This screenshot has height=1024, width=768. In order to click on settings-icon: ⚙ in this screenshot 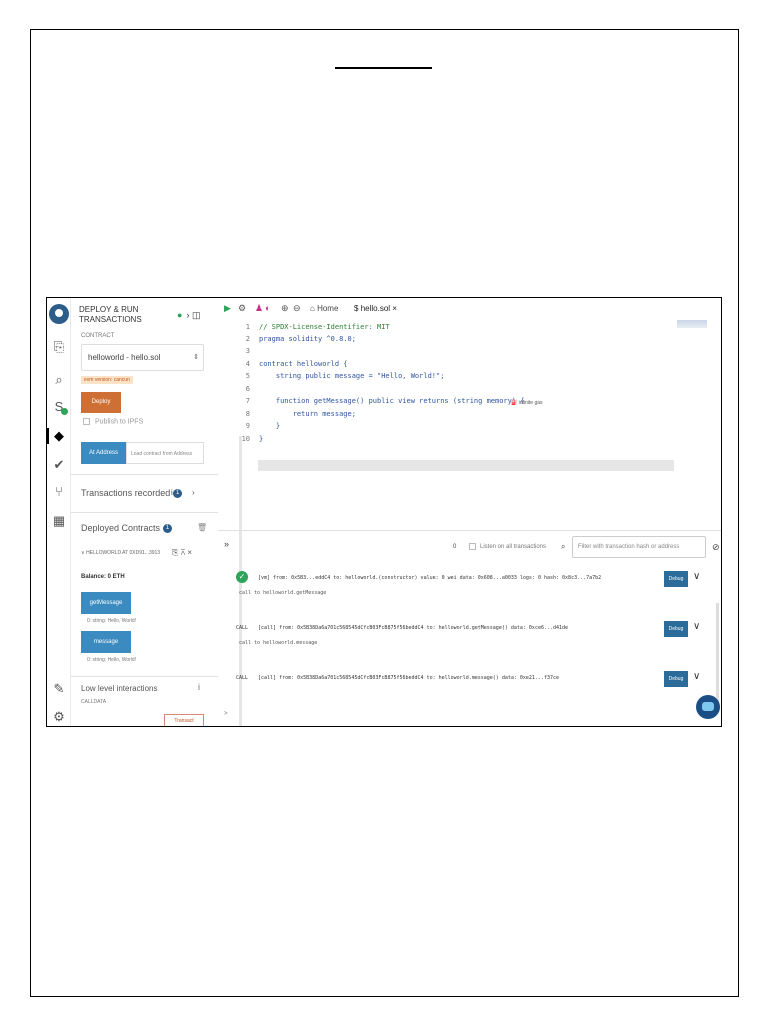, I will do `click(59, 717)`.